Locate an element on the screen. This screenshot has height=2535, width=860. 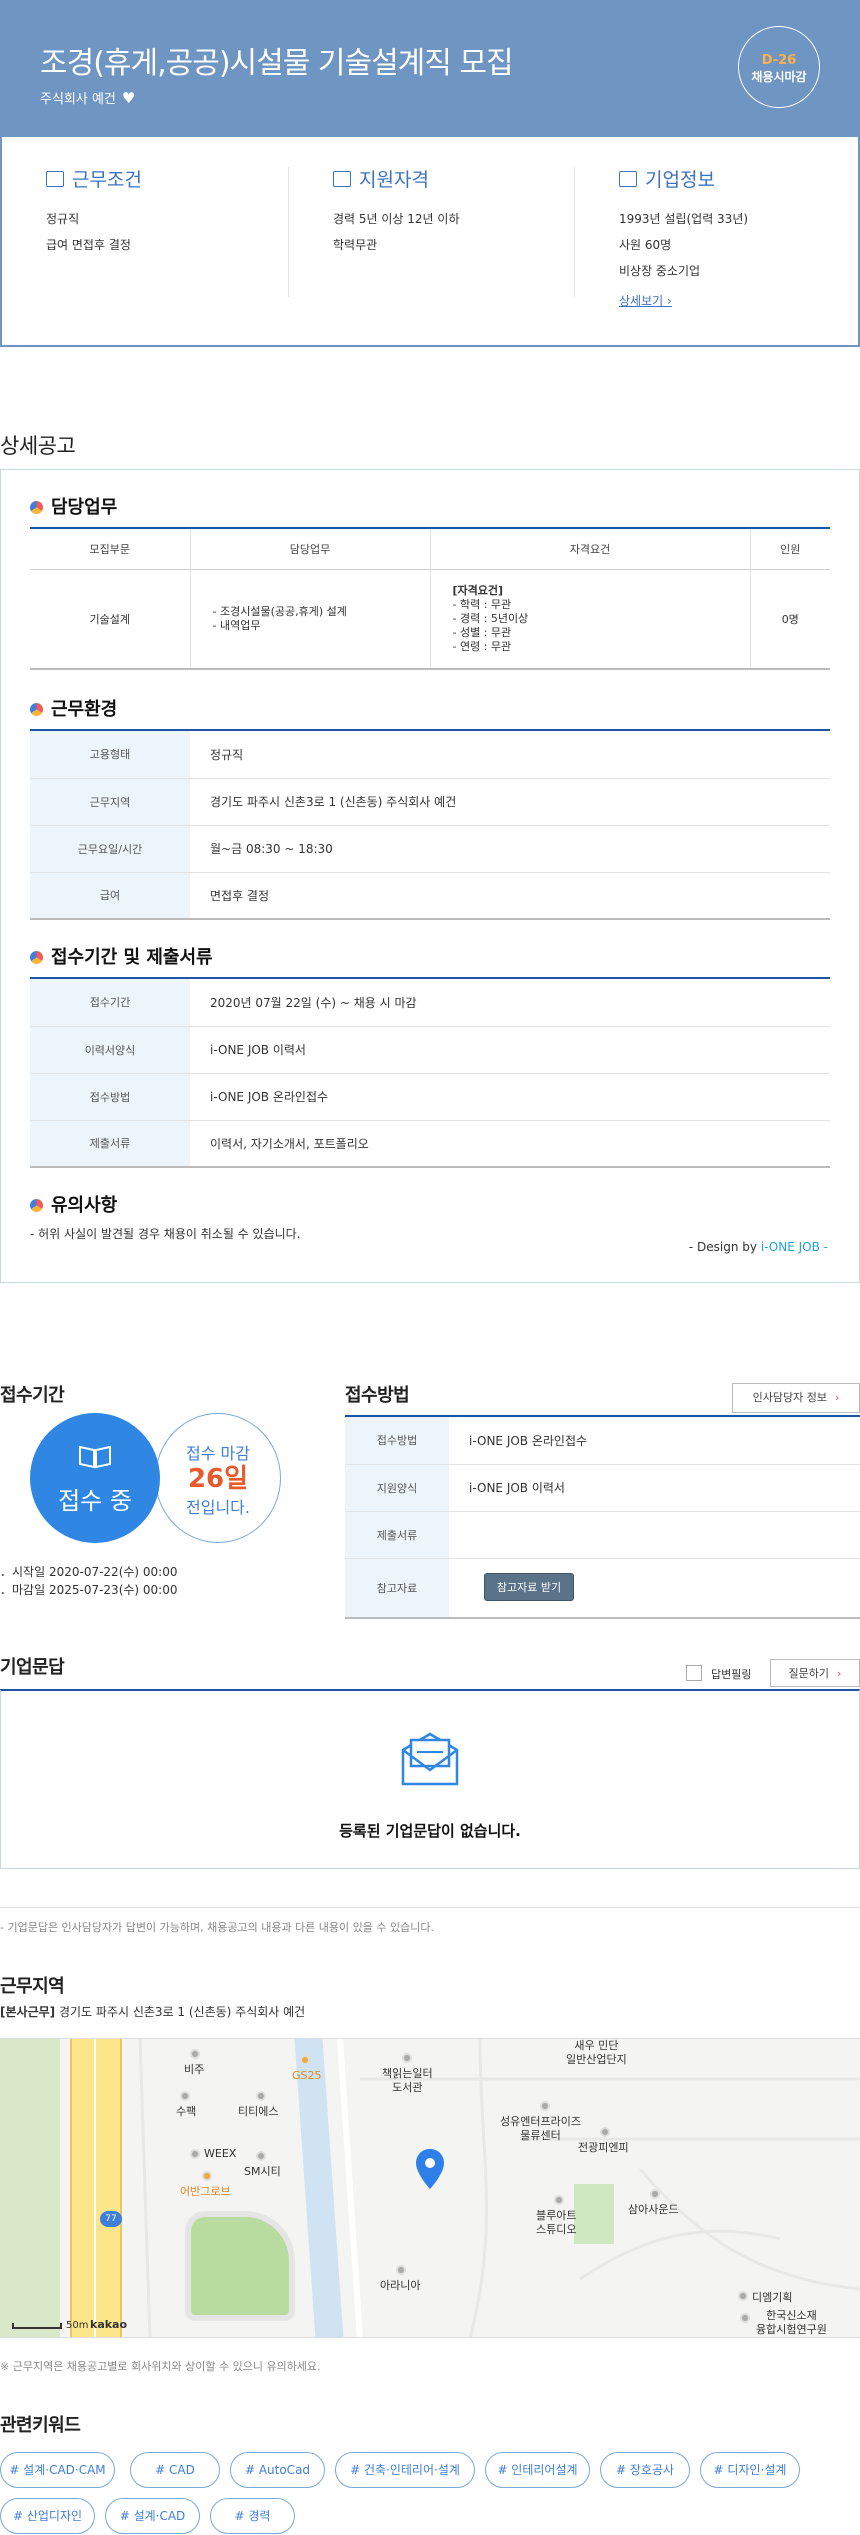
table-row: 접수기간 2020년 07월 22일 (수) ~ 채용 시 마감 is located at coordinates (430, 1003).